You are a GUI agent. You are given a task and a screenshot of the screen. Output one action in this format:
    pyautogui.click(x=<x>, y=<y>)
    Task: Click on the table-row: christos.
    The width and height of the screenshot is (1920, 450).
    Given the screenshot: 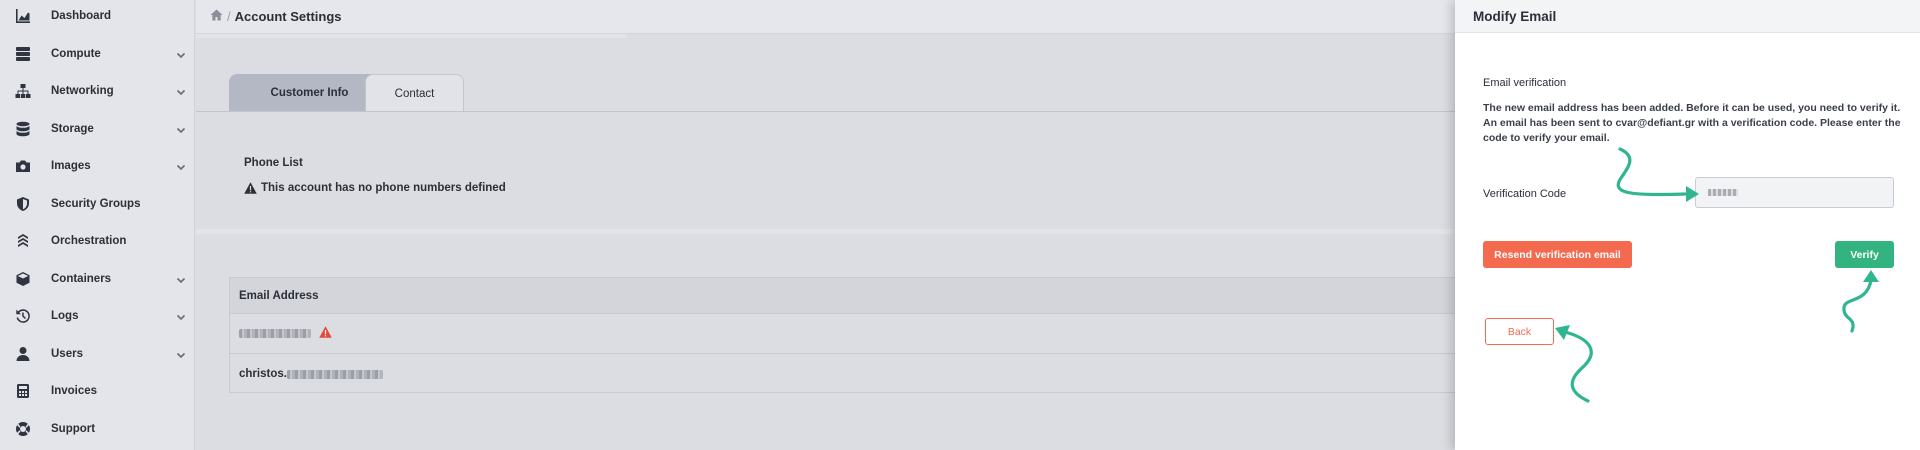 What is the action you would take?
    pyautogui.click(x=842, y=374)
    